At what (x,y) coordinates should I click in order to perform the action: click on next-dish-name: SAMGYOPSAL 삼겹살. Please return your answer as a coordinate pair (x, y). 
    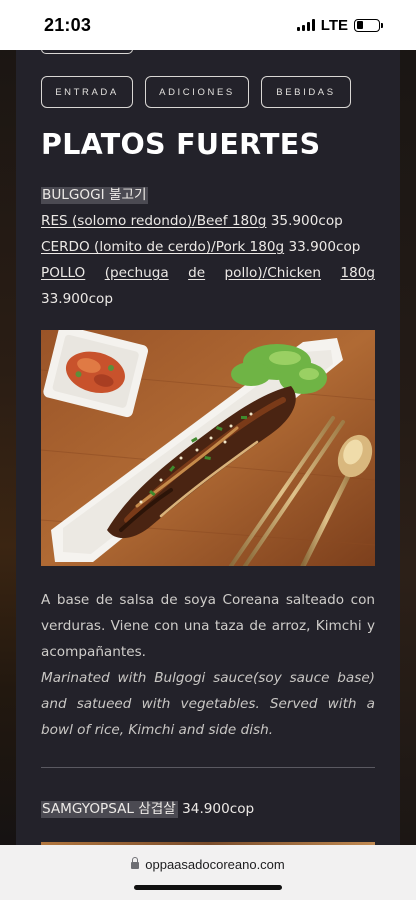
    Looking at the image, I should click on (109, 809).